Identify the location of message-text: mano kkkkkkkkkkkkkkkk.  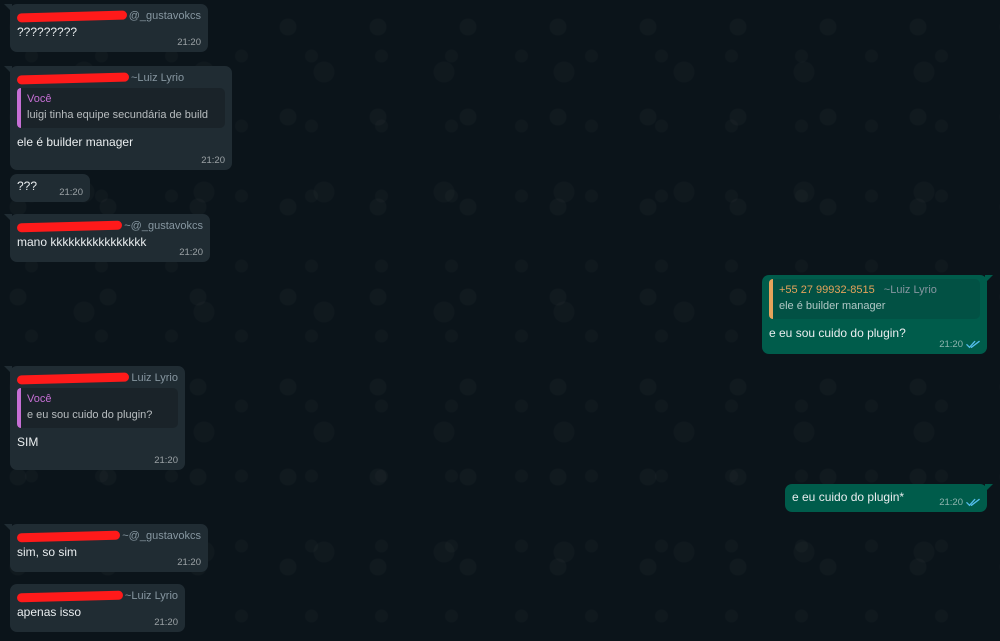
(82, 242).